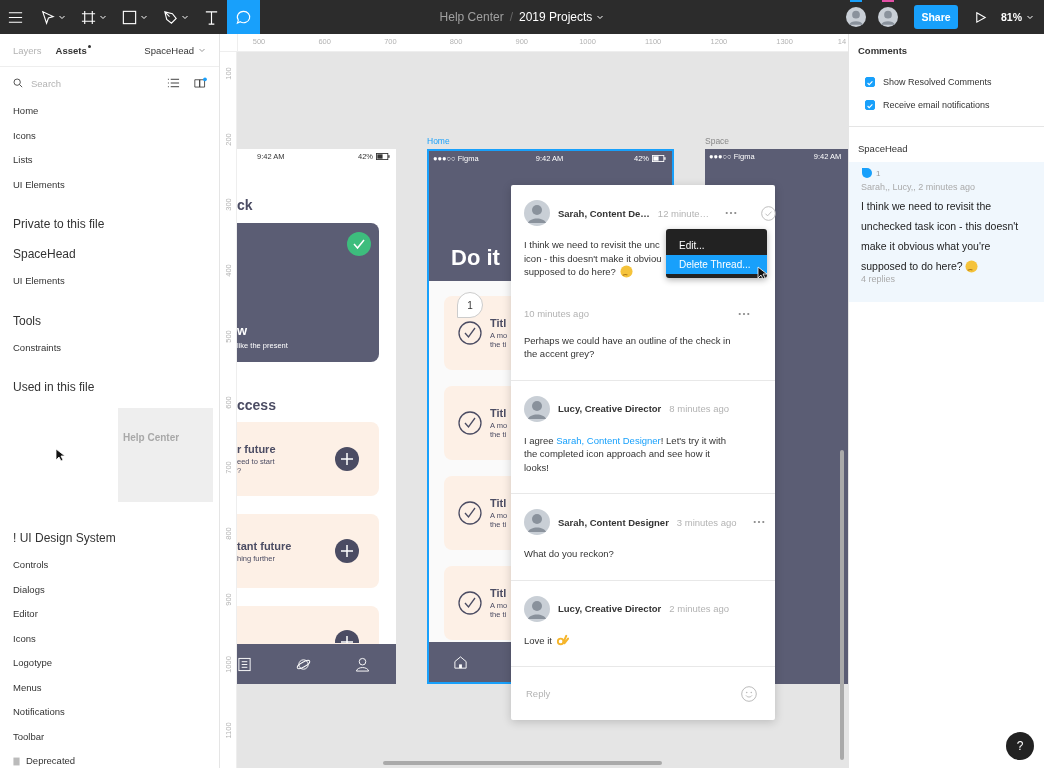 Image resolution: width=1044 pixels, height=768 pixels. What do you see at coordinates (475, 258) in the screenshot?
I see `screen-title: Do it` at bounding box center [475, 258].